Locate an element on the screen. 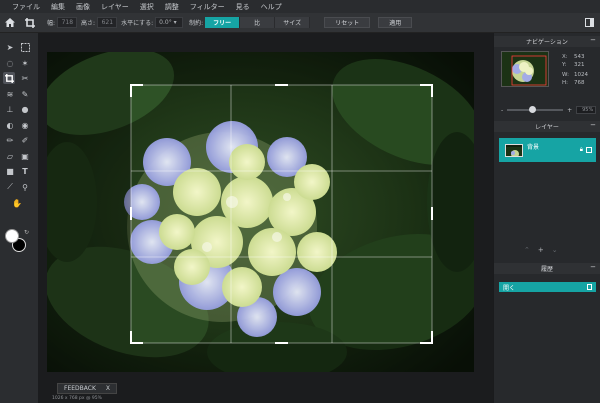 The width and height of the screenshot is (600, 403). menu-image: 画像 is located at coordinates (83, 7).